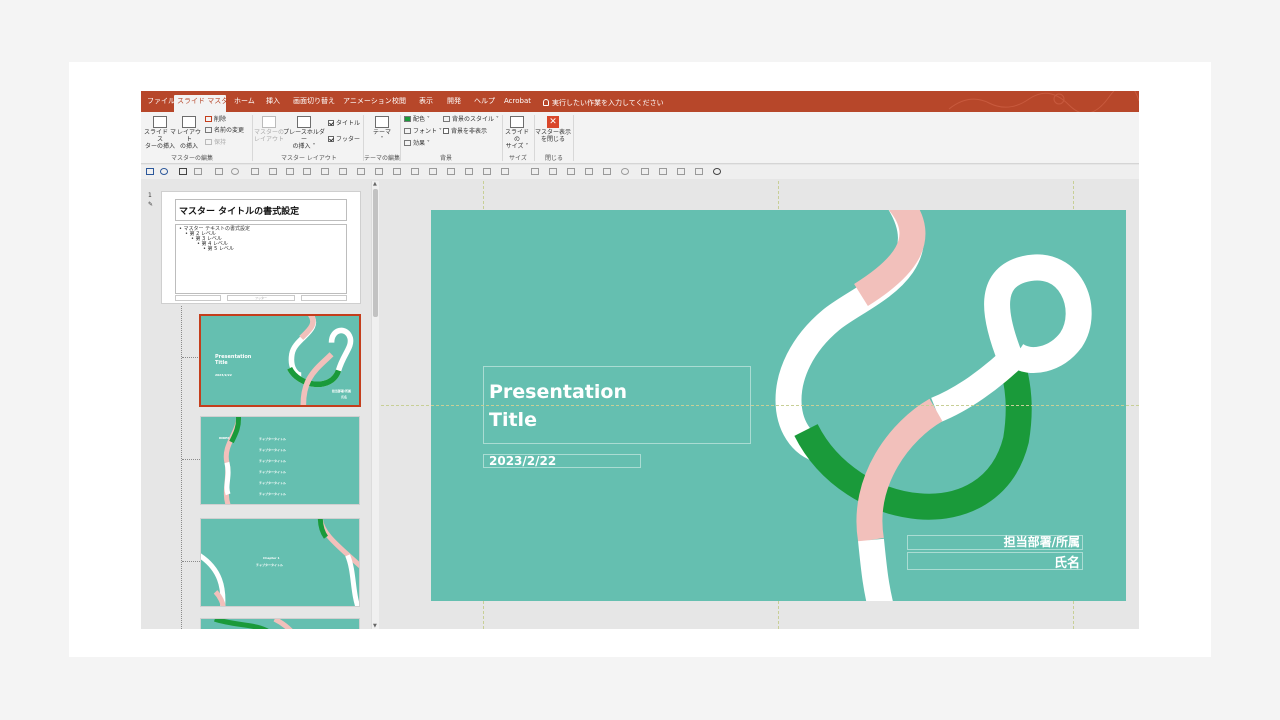 This screenshot has width=1280, height=720. Describe the element at coordinates (681, 171) in the screenshot. I see `picture-icon` at that location.